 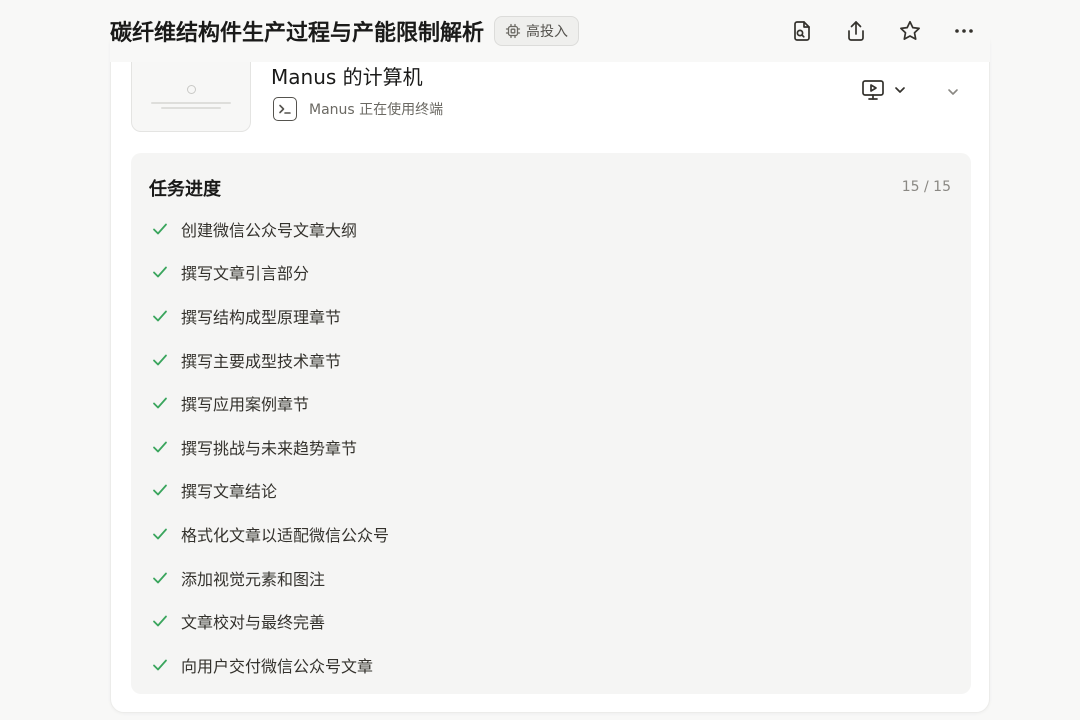 I want to click on task-item: 创建微信公众号文章大纲, so click(x=270, y=229).